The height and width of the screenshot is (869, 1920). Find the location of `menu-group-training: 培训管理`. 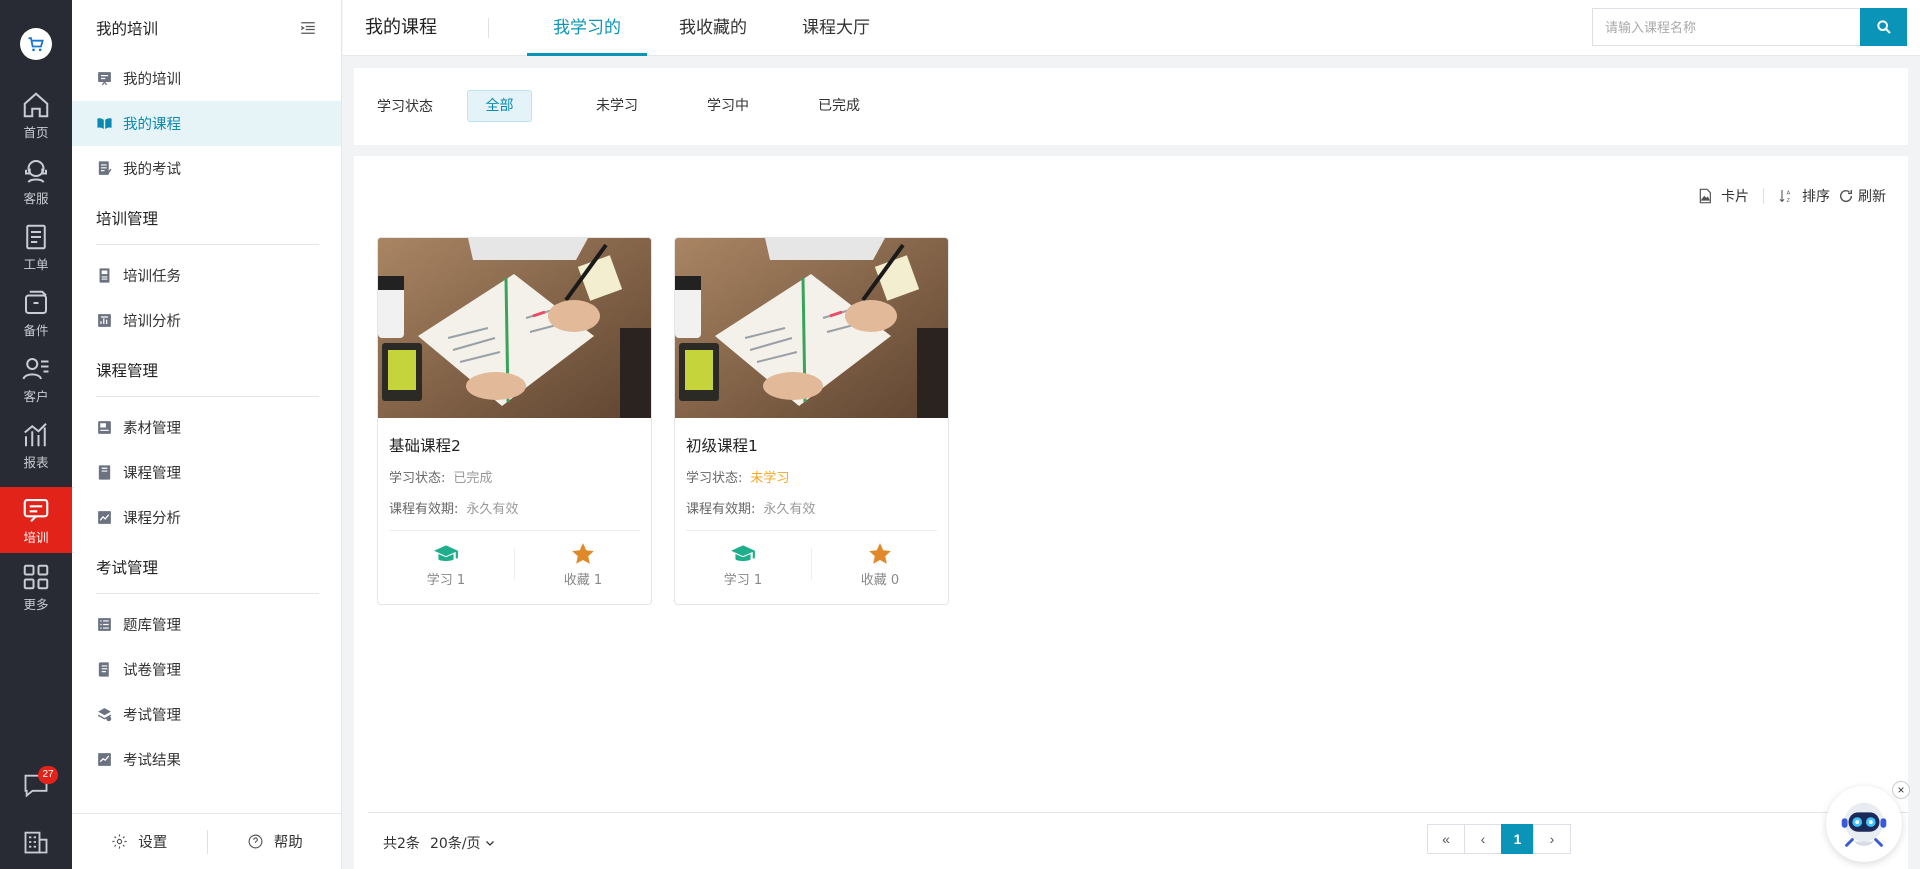

menu-group-training: 培训管理 is located at coordinates (207, 218).